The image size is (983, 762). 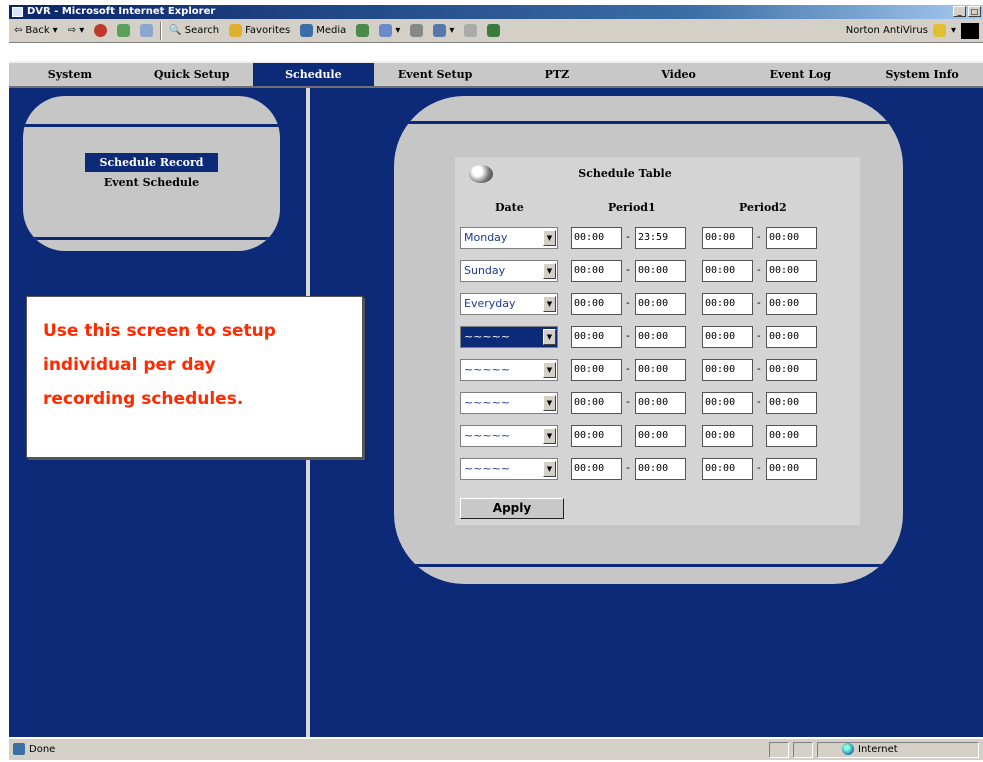 What do you see at coordinates (192, 74) in the screenshot?
I see `nav-quick-setup: Quick Setup` at bounding box center [192, 74].